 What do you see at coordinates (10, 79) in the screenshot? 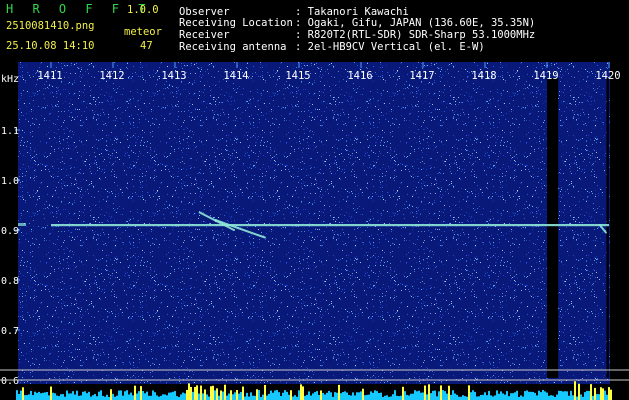
I see `y-axis-label: kHz` at bounding box center [10, 79].